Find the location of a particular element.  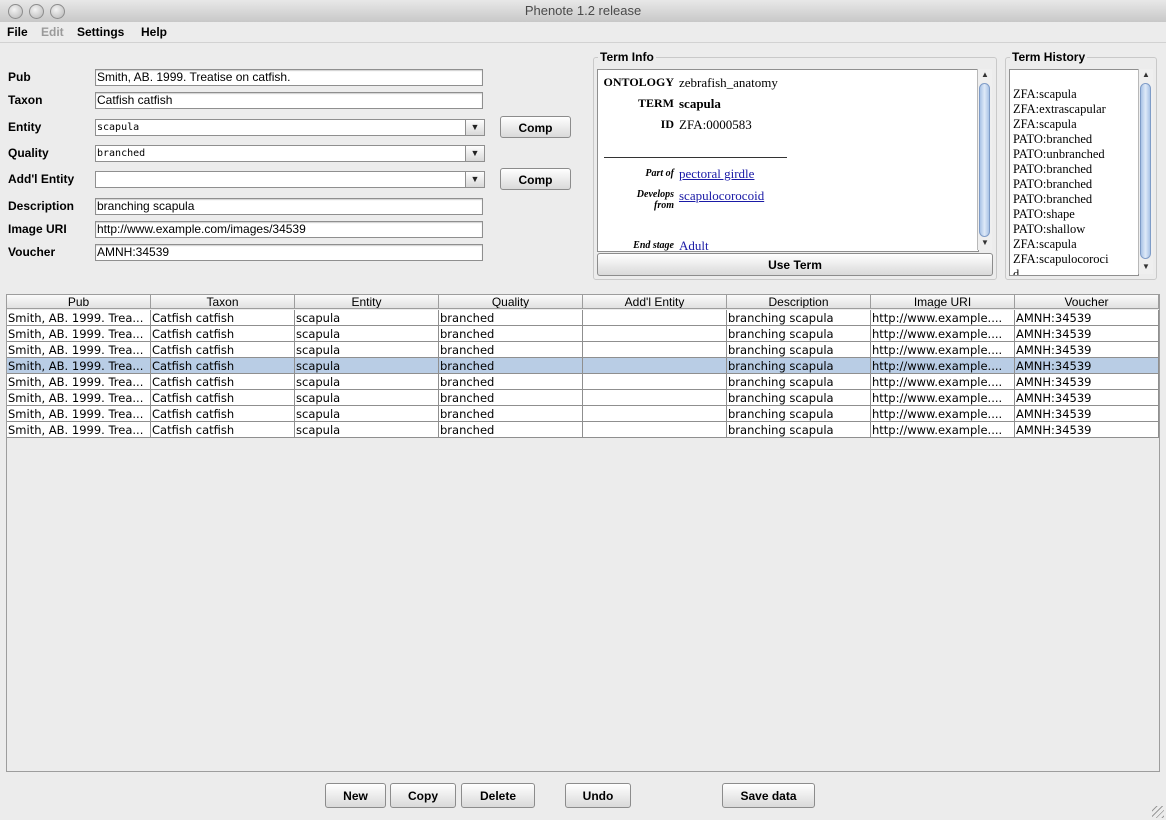

delete-button: Delete is located at coordinates (498, 795).